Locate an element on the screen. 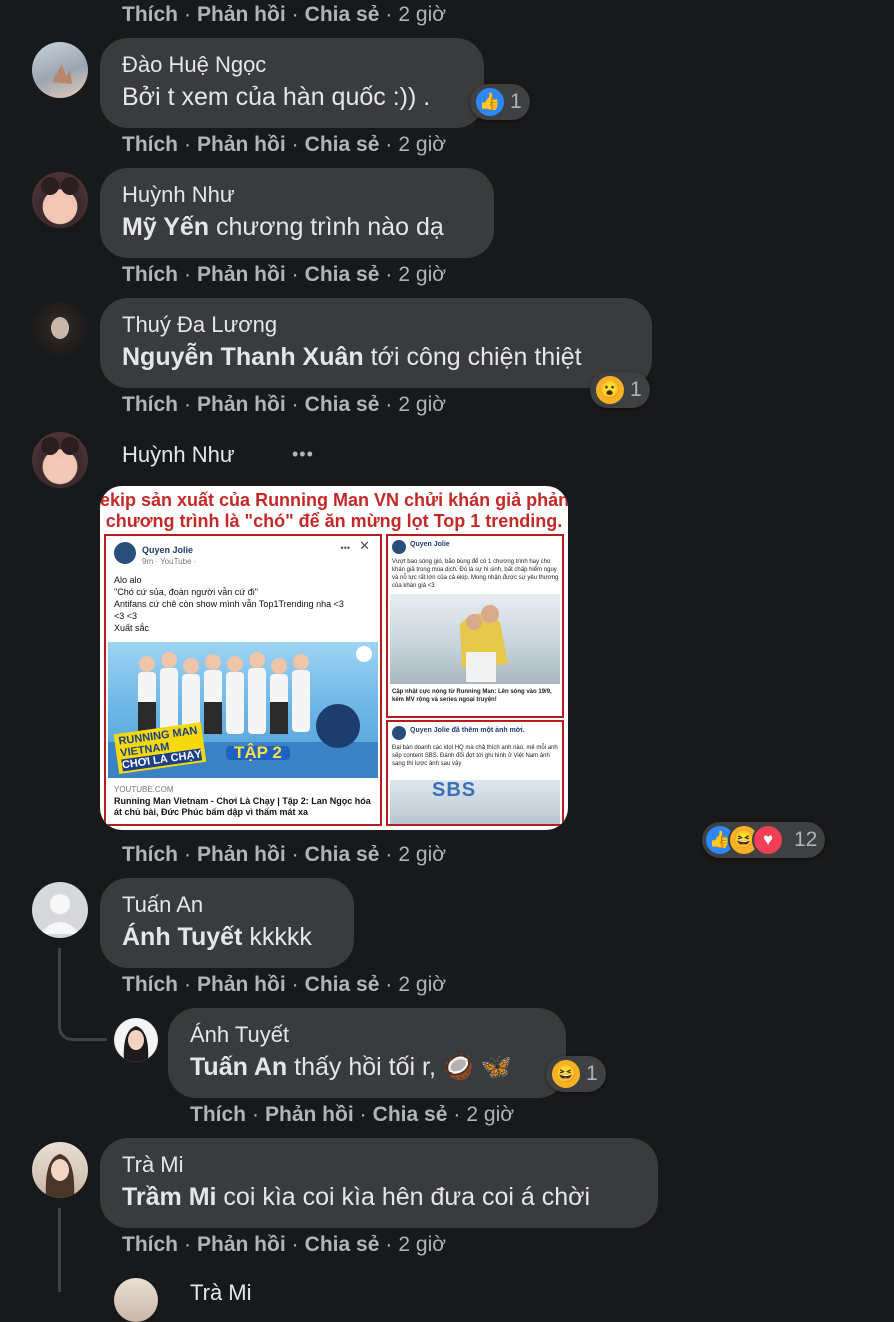  building-photo: SBS is located at coordinates (475, 802).